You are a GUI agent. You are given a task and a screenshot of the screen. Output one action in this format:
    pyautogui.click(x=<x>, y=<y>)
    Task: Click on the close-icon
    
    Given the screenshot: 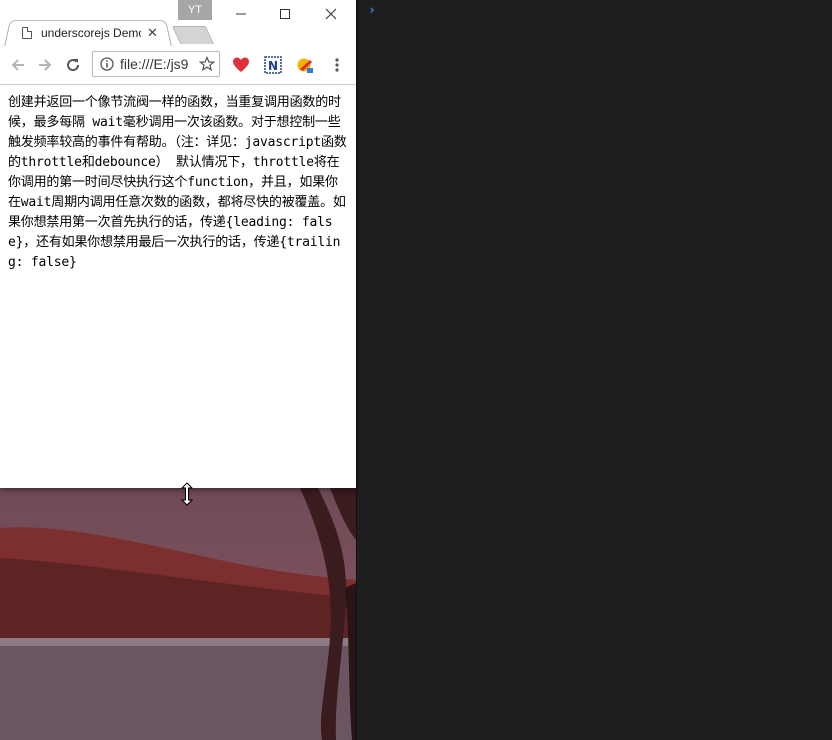 What is the action you would take?
    pyautogui.click(x=331, y=14)
    